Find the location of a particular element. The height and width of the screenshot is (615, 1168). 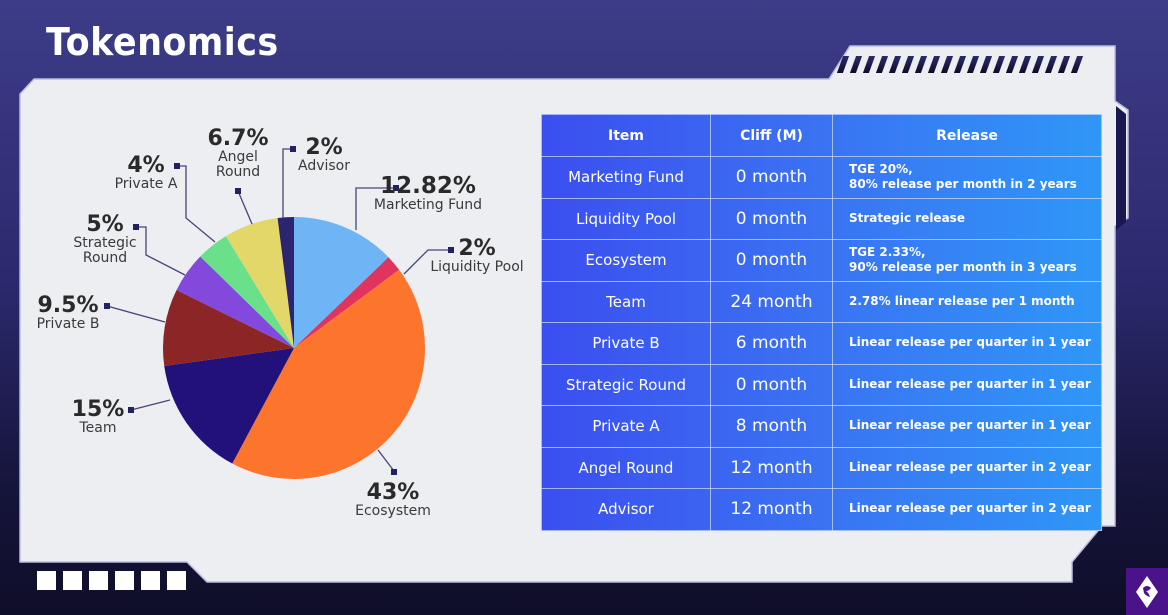

cell-cliff: 6 month is located at coordinates (771, 343).